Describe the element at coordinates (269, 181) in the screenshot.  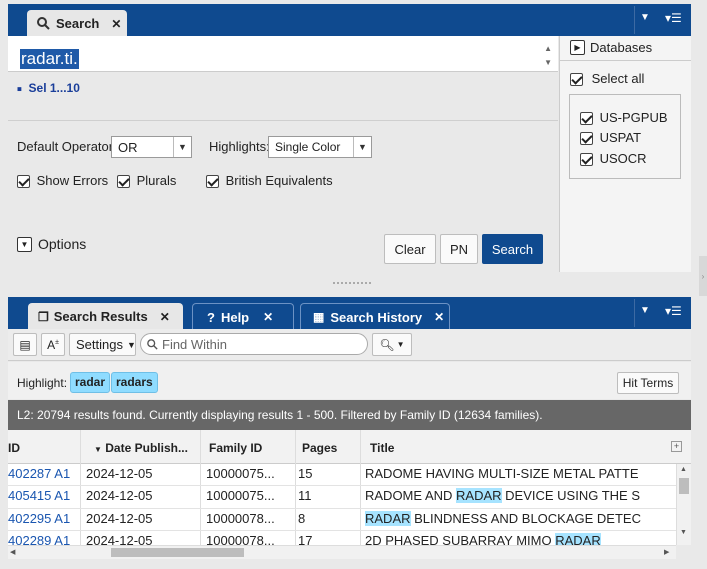
I see `british-option: British Equivalents` at that location.